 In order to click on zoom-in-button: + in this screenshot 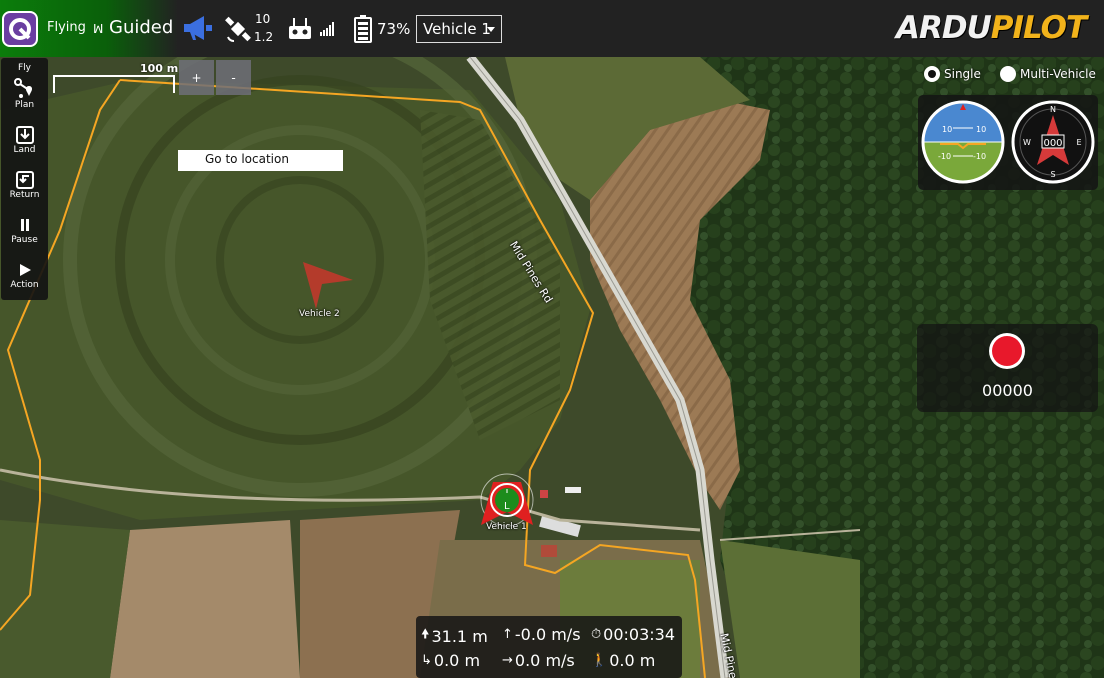, I will do `click(196, 77)`.